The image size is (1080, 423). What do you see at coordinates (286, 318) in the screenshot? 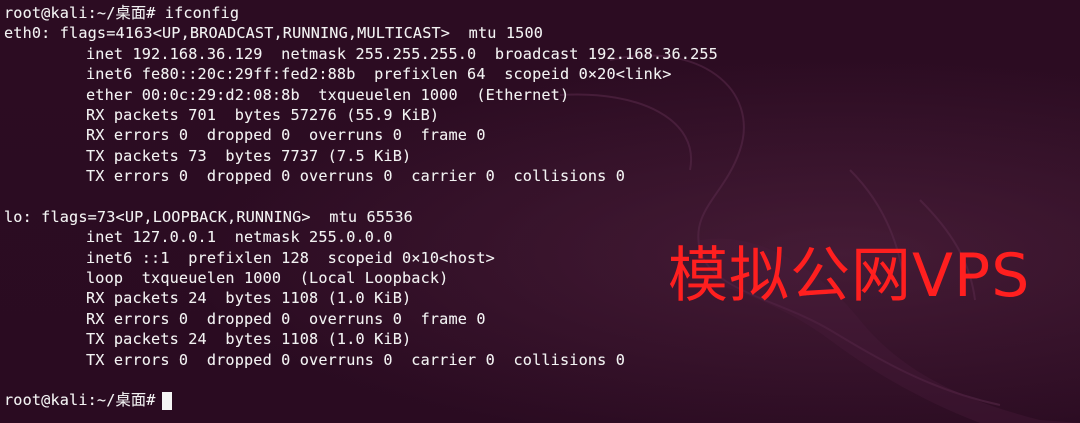
I see `lo-rx-errors-line: RX errors 0 dropped 0 overruns 0 frame 0` at bounding box center [286, 318].